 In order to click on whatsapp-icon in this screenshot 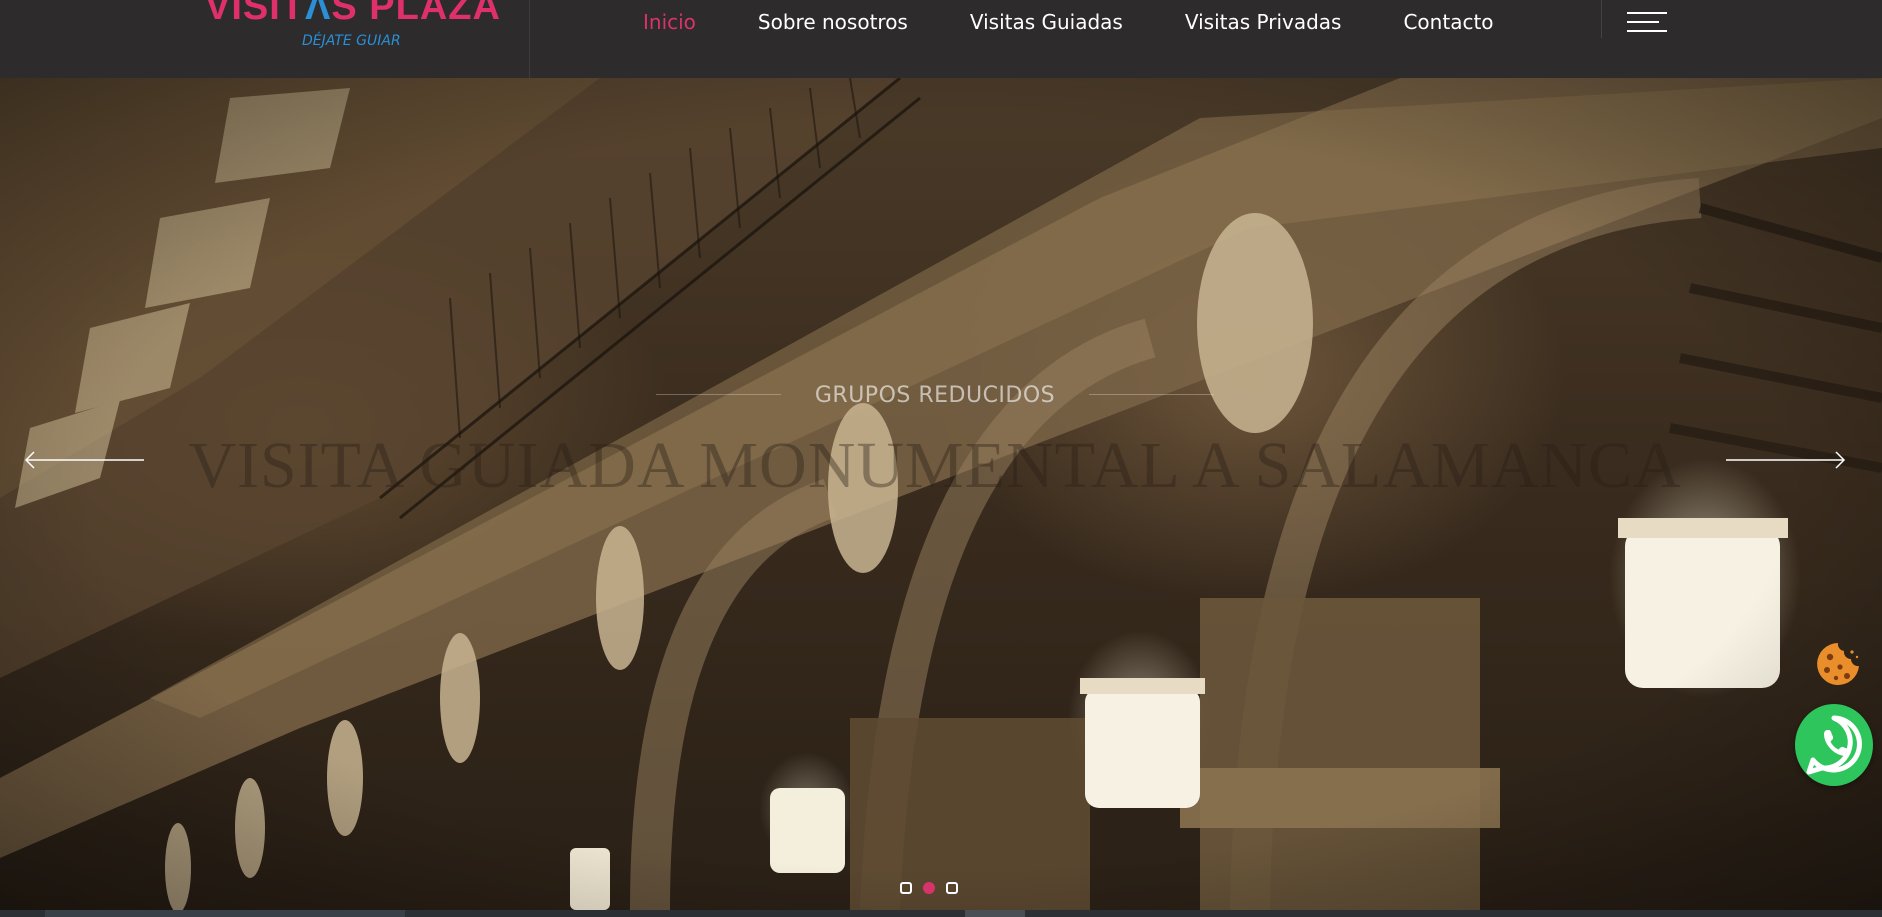, I will do `click(1834, 745)`.